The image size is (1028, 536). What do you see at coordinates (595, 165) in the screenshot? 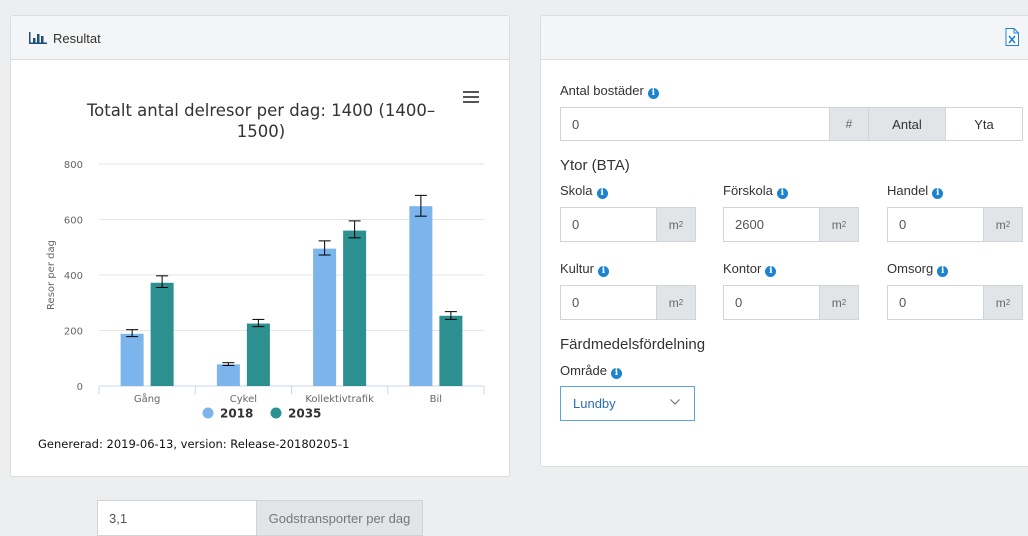
I see `ytor-title: Ytor (BTA)` at bounding box center [595, 165].